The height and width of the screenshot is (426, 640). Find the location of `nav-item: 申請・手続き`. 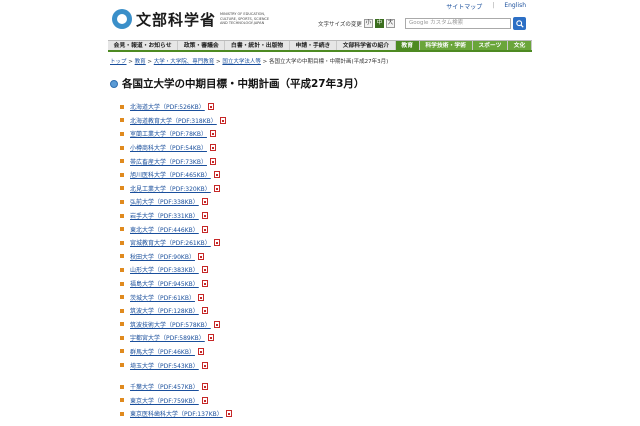

nav-item: 申請・手続き is located at coordinates (314, 45).